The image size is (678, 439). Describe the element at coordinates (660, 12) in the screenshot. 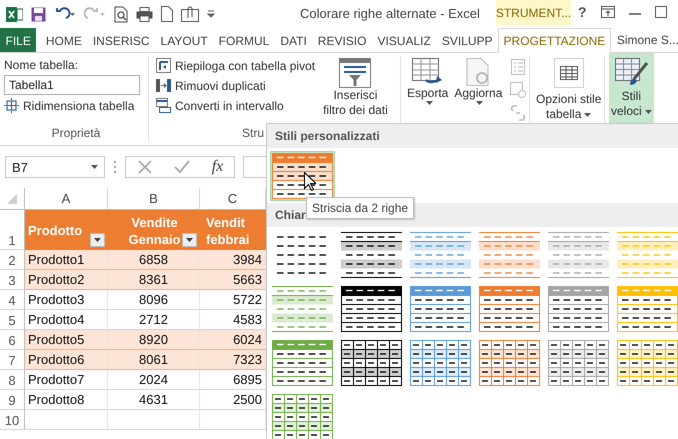

I see `maximize-icon` at that location.